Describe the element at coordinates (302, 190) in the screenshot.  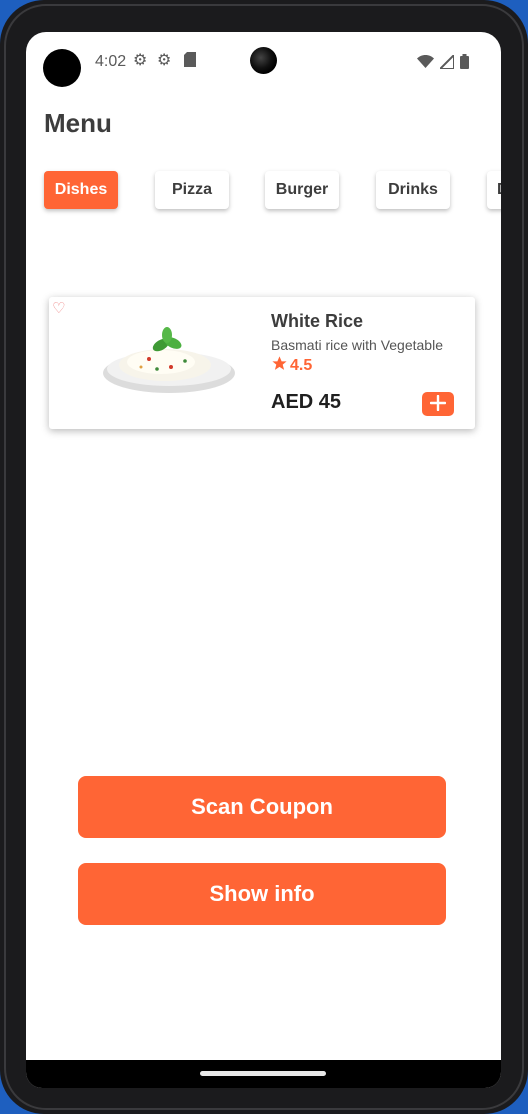
I see `category-chip-burger: Burger` at that location.